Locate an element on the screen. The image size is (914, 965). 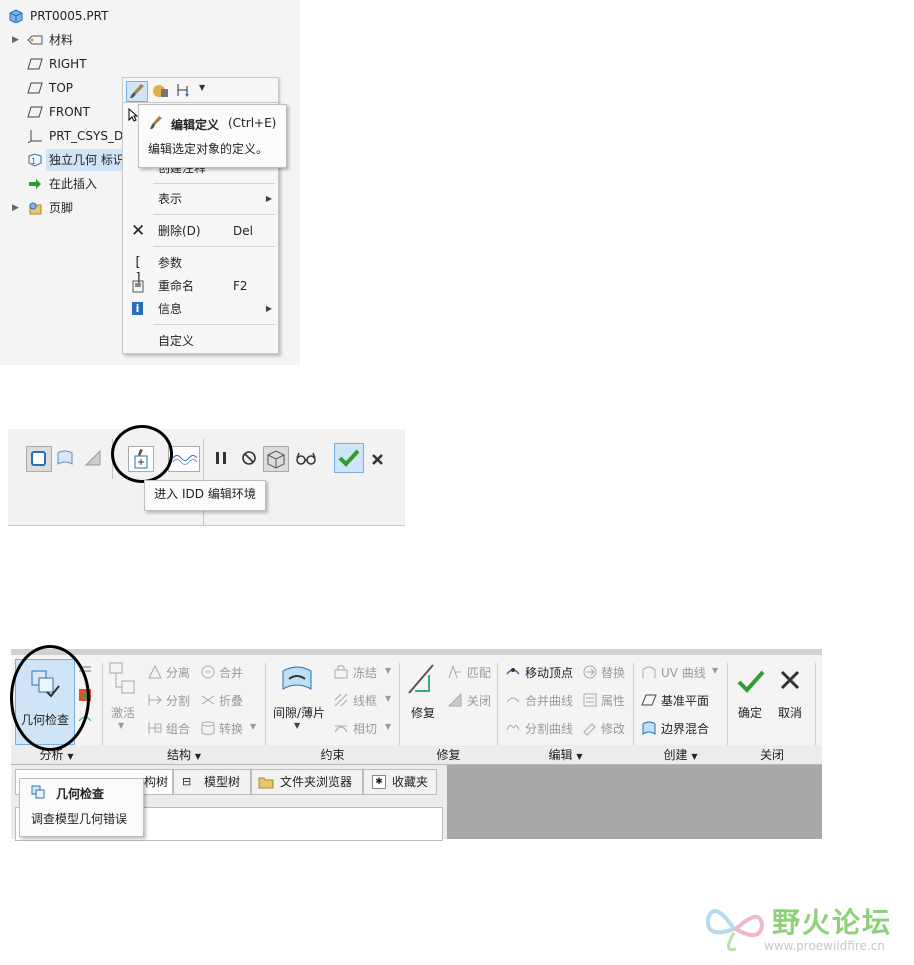
menu-item-delete: ✕ 删除(D) Del is located at coordinates (200, 231).